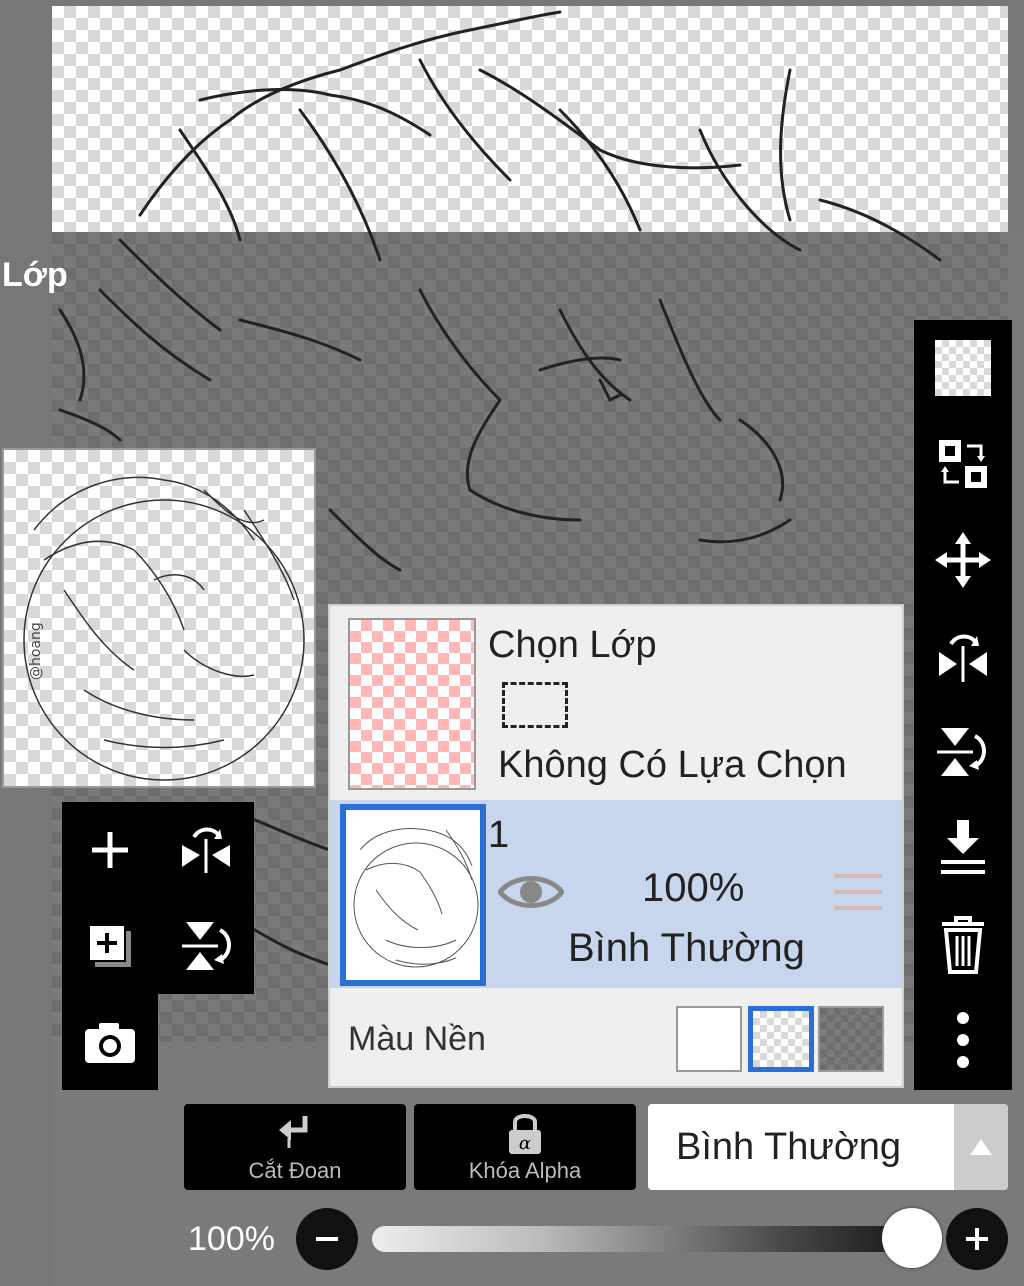 The height and width of the screenshot is (1286, 1024). I want to click on add-copy-icon, so click(109, 945).